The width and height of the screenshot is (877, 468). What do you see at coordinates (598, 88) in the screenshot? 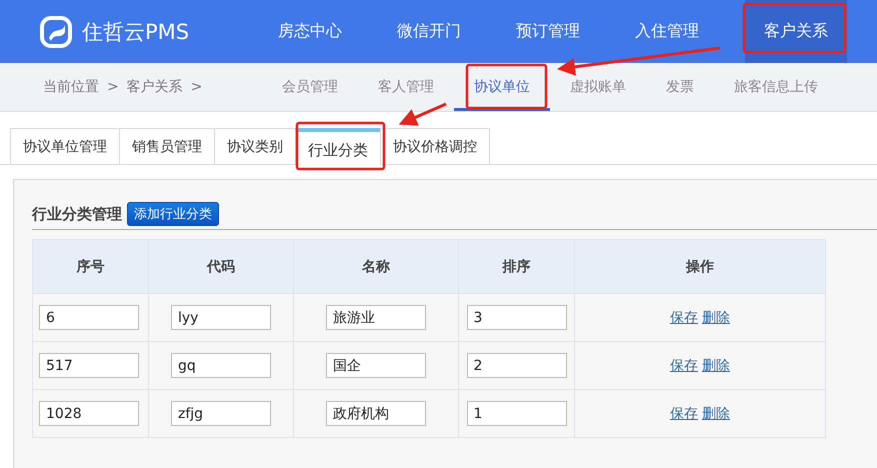
I see `subnav-item: 虚拟账单` at bounding box center [598, 88].